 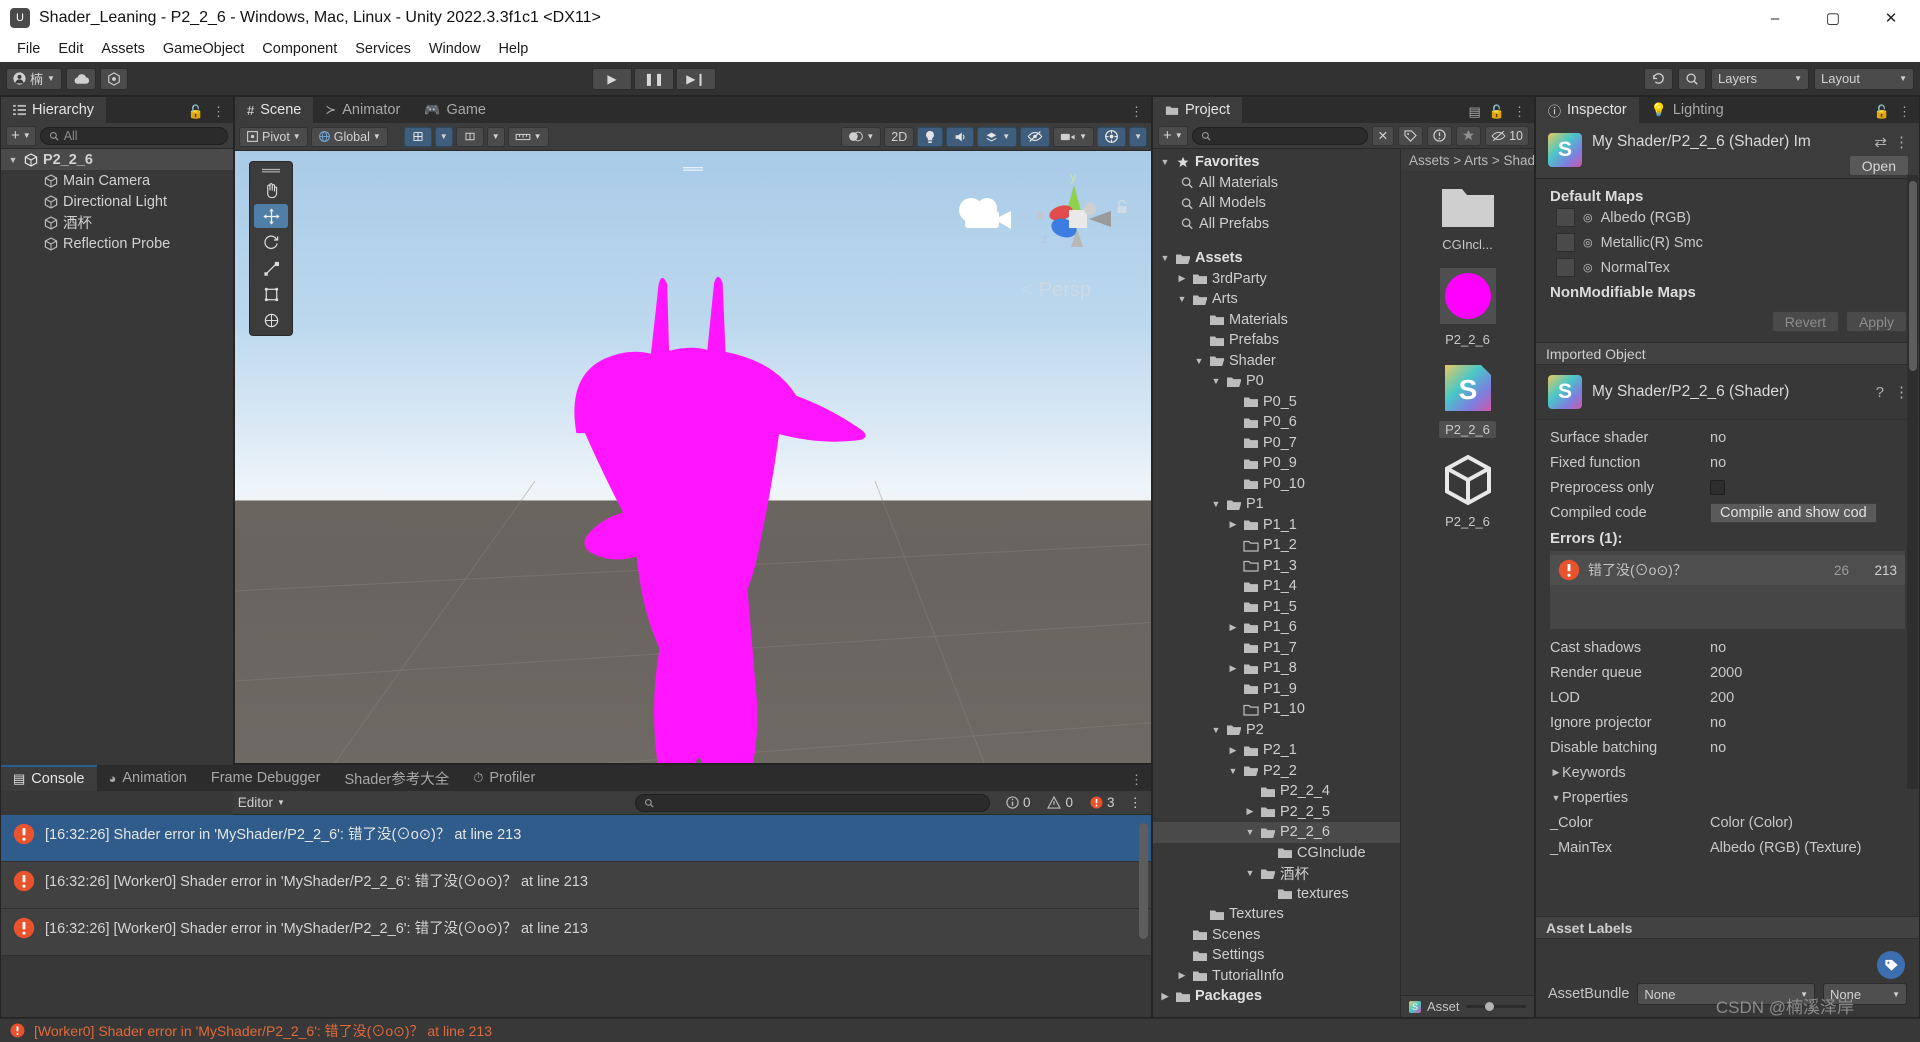 What do you see at coordinates (271, 190) in the screenshot?
I see `hand-tool-button` at bounding box center [271, 190].